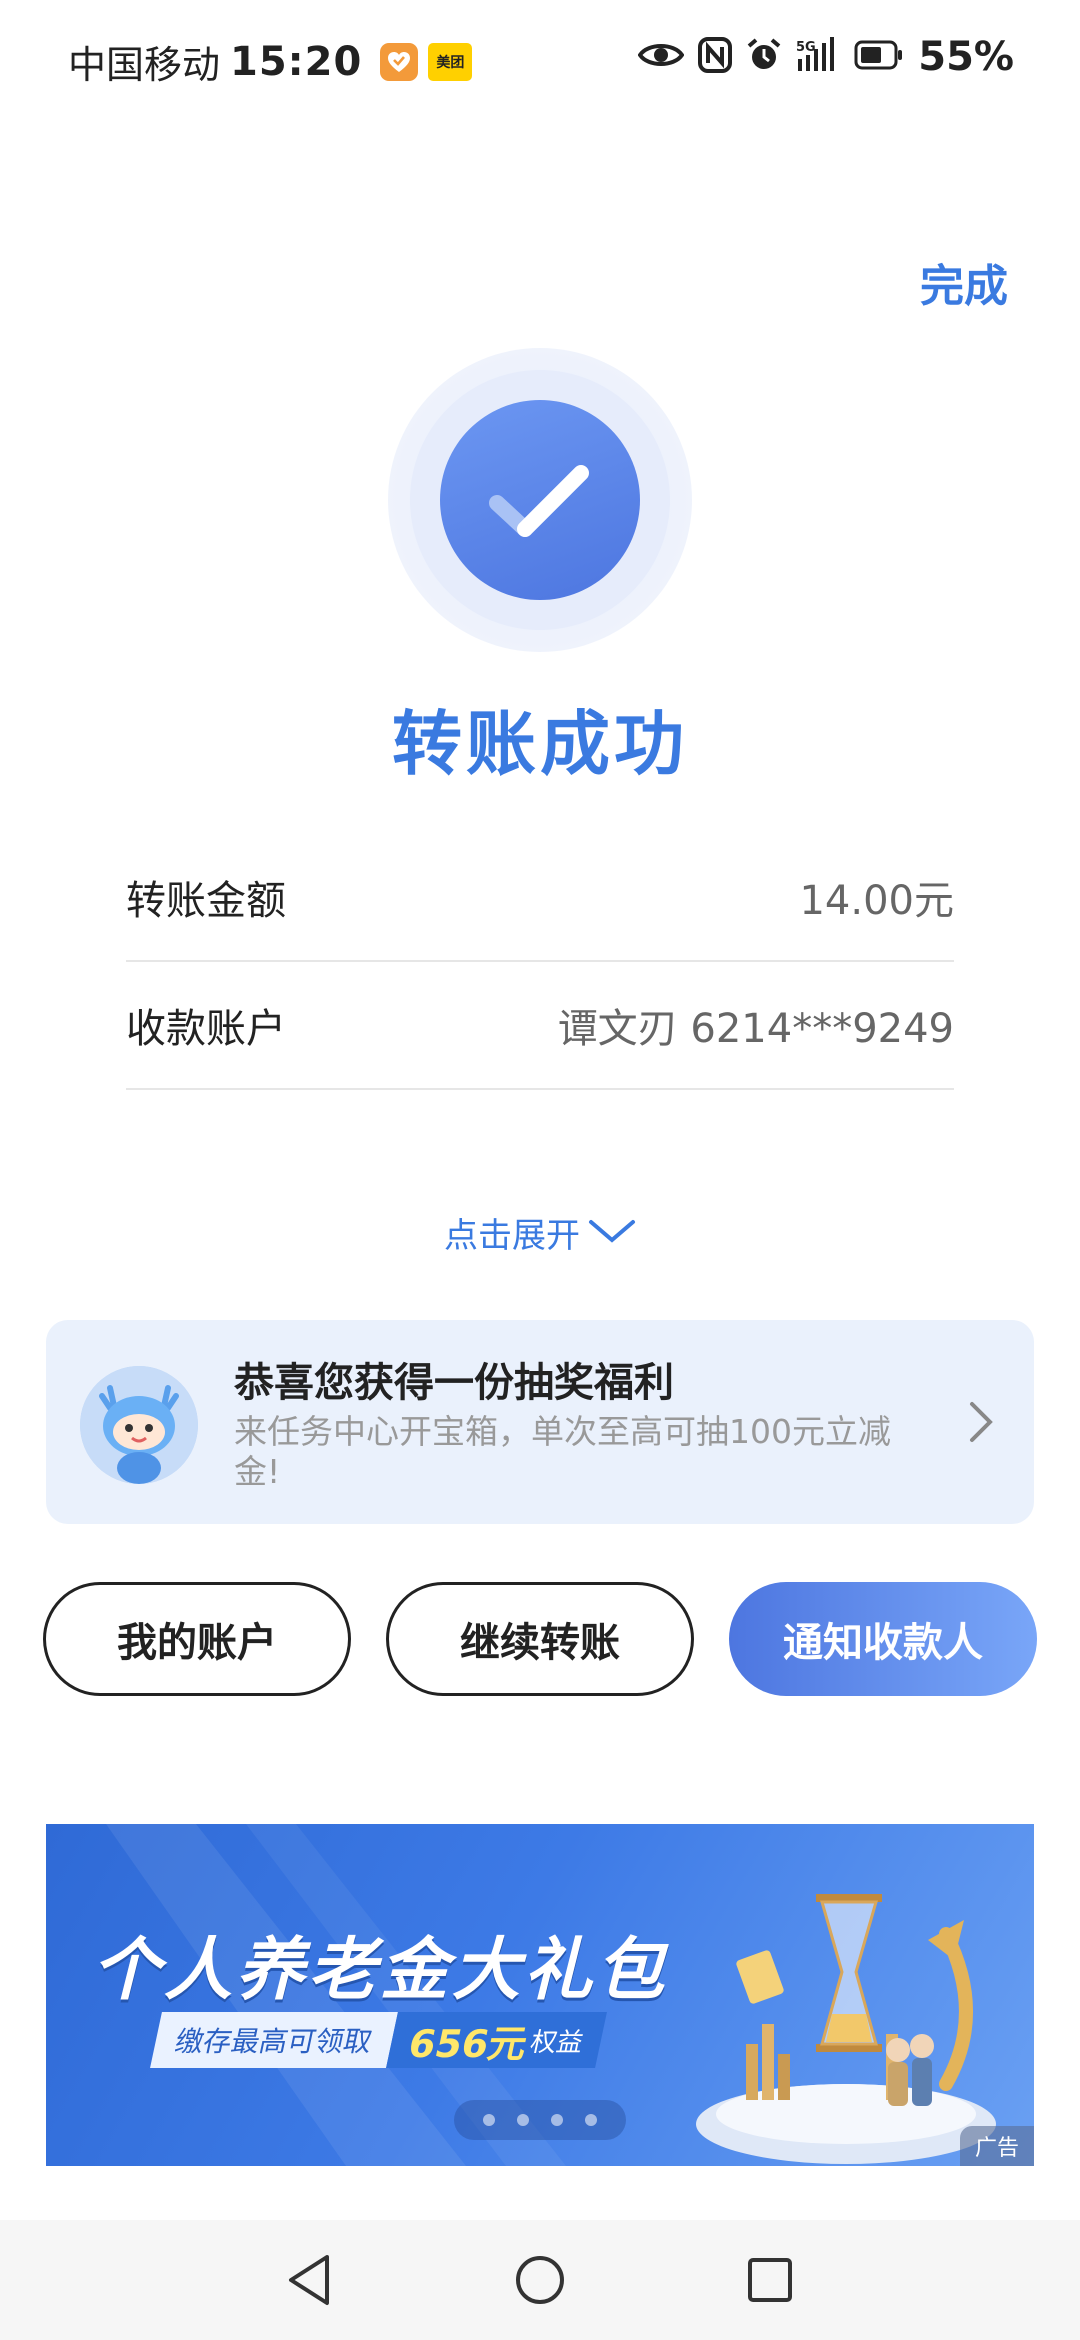  What do you see at coordinates (540, 60) in the screenshot?
I see `status-bar: 中国移动 15:20 美团 5G 55%` at bounding box center [540, 60].